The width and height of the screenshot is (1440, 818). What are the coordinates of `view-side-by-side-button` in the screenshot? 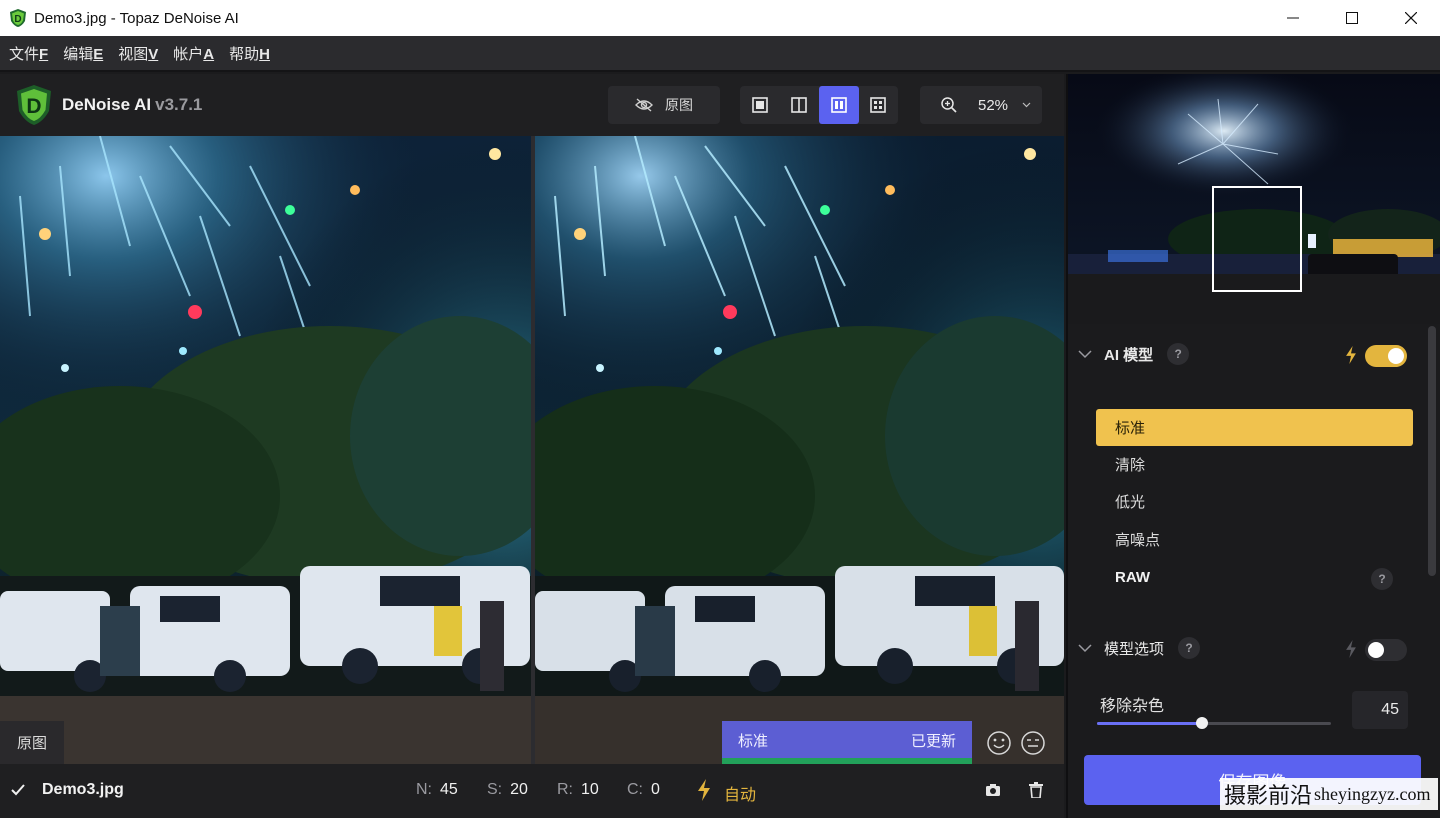 It's located at (839, 105).